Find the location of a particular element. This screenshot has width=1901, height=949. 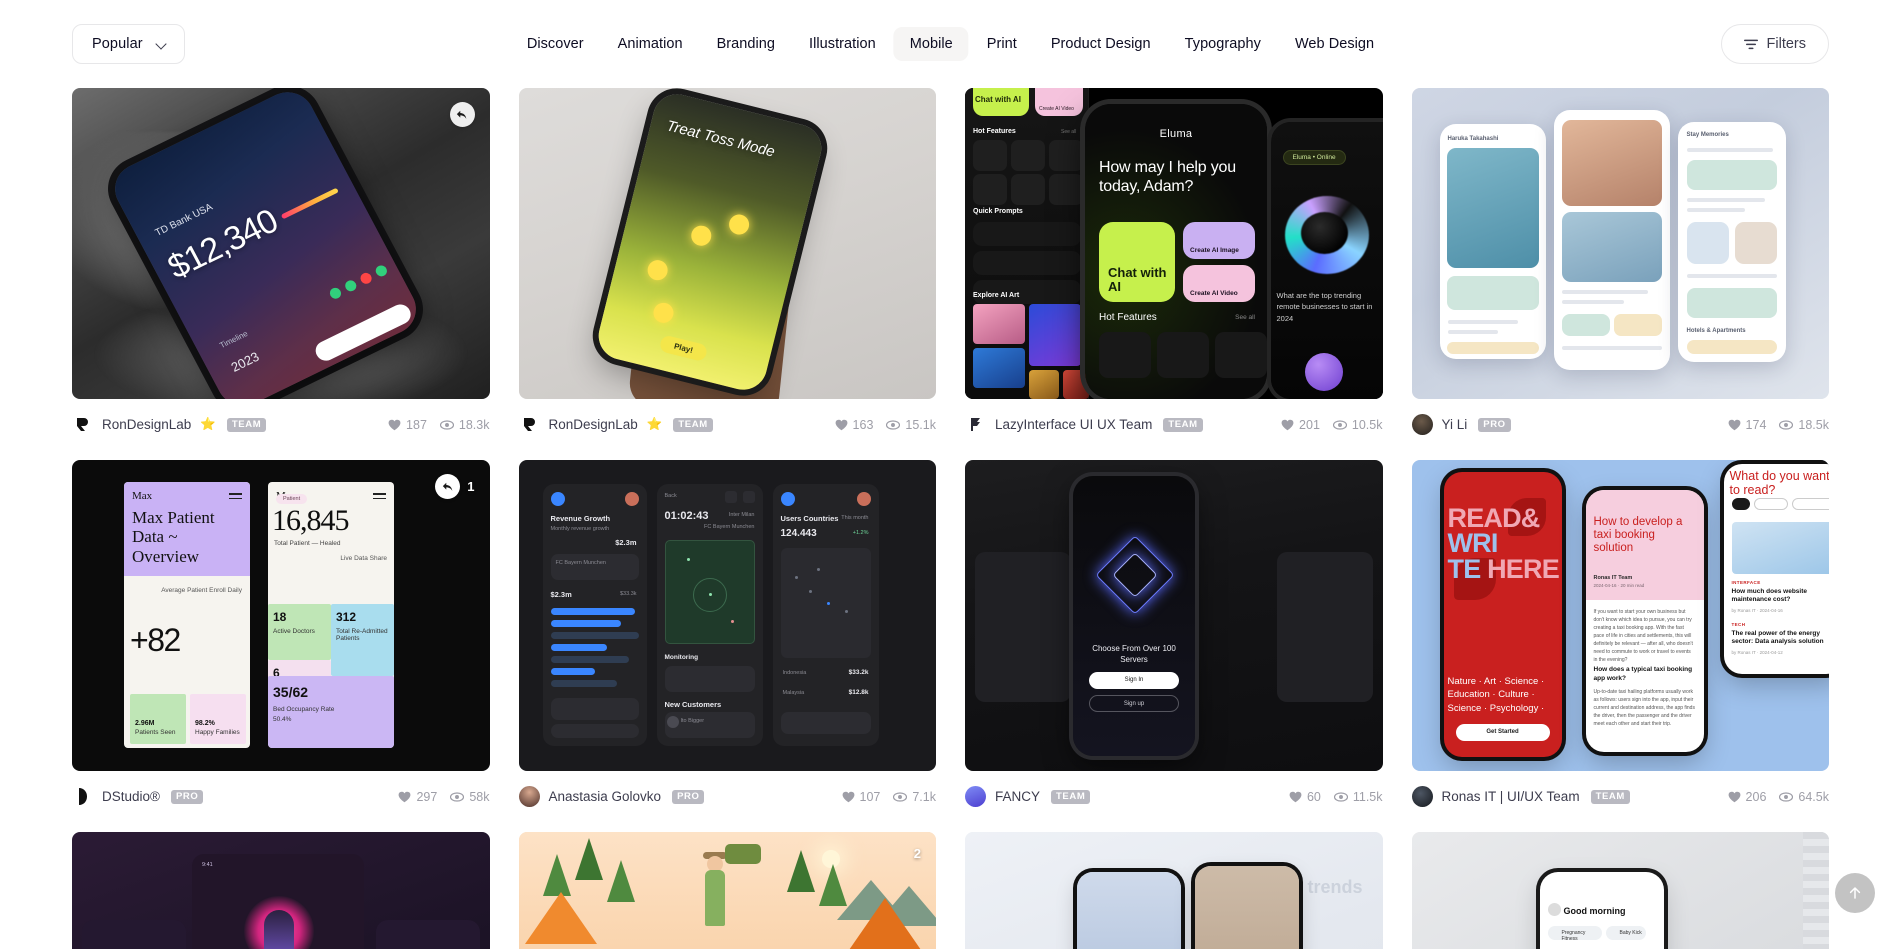

sort-dropdown: Popular is located at coordinates (128, 44).